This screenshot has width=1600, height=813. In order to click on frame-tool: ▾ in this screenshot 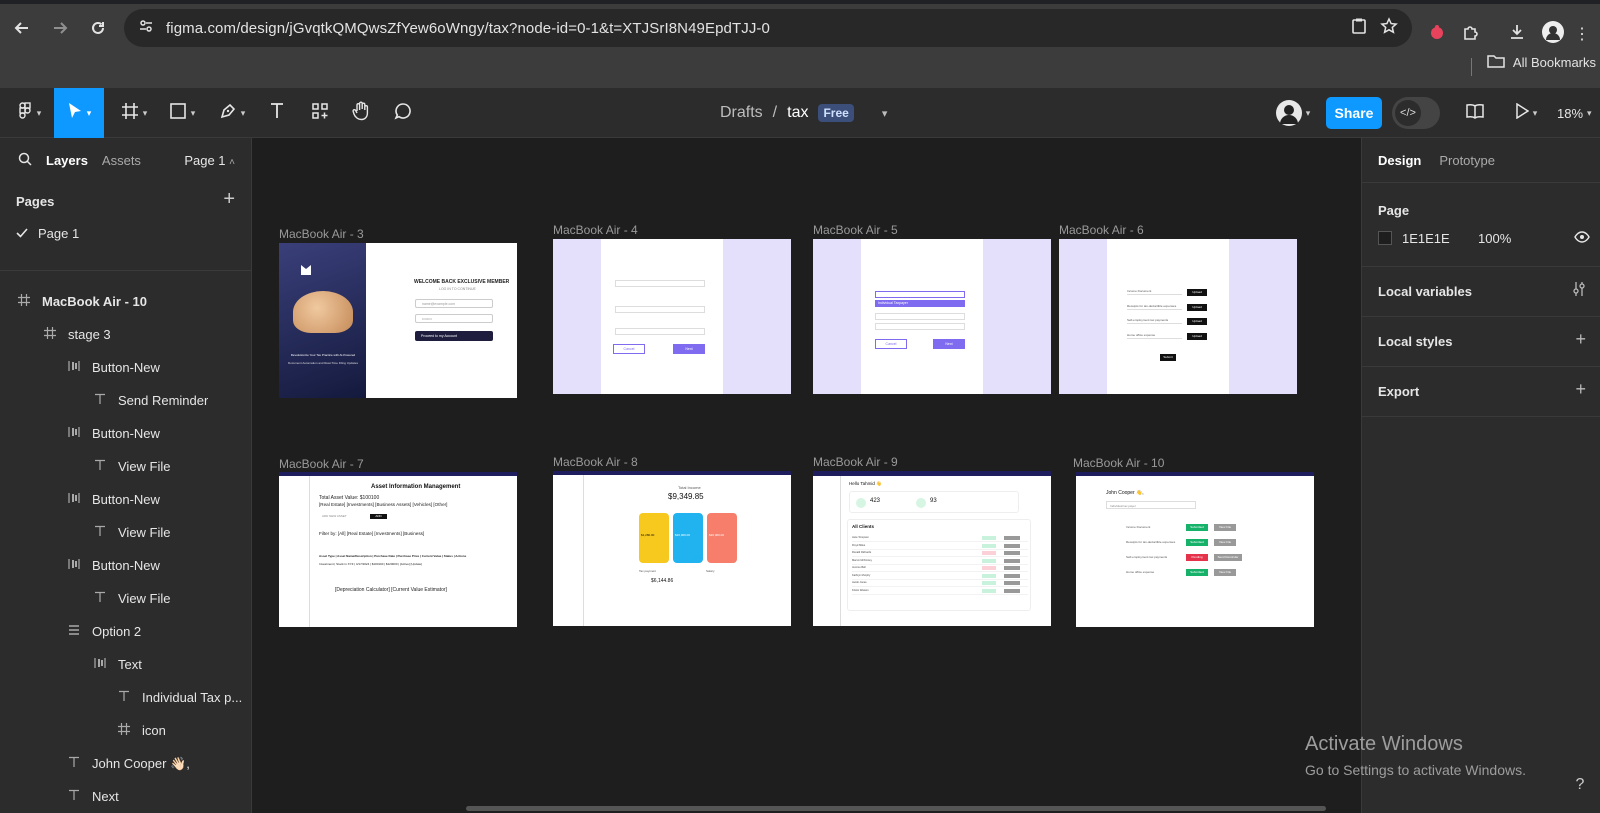, I will do `click(134, 113)`.